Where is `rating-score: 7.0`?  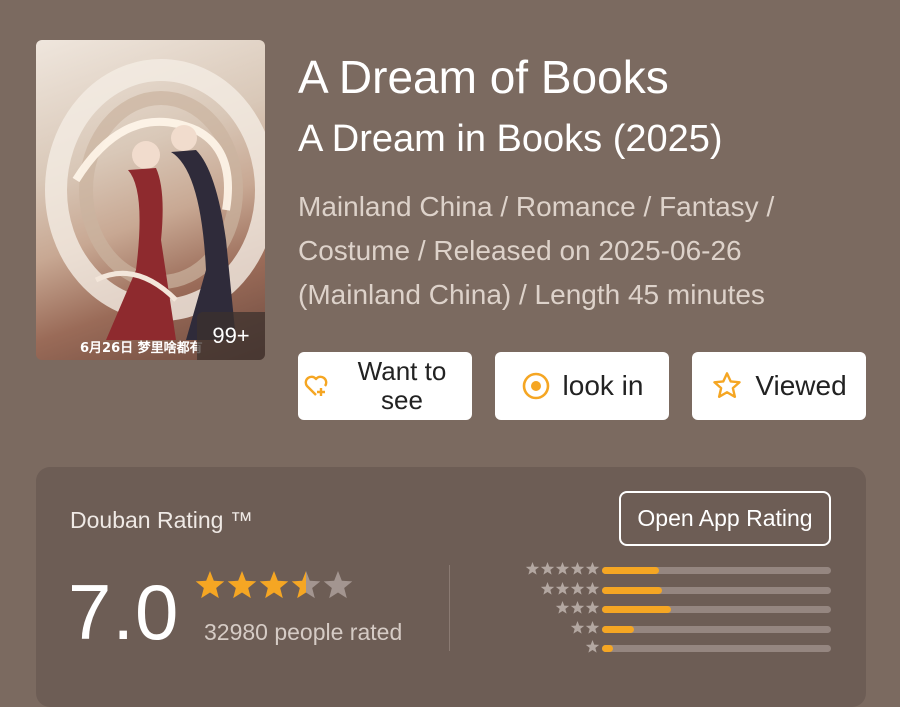 rating-score: 7.0 is located at coordinates (124, 612).